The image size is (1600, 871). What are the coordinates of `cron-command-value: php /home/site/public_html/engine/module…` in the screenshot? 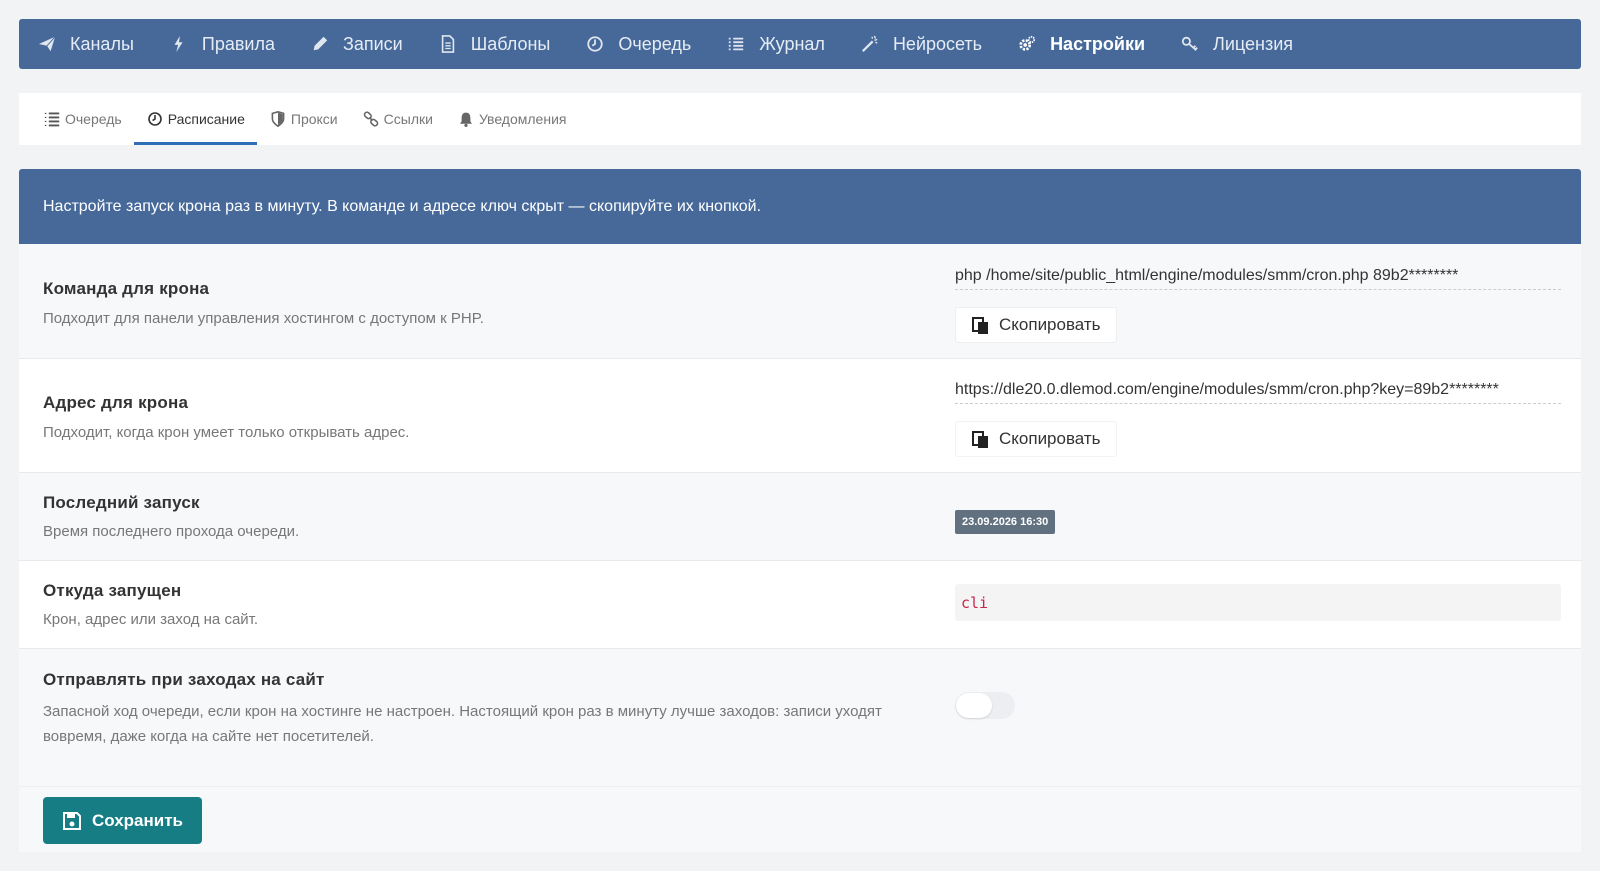 It's located at (1258, 278).